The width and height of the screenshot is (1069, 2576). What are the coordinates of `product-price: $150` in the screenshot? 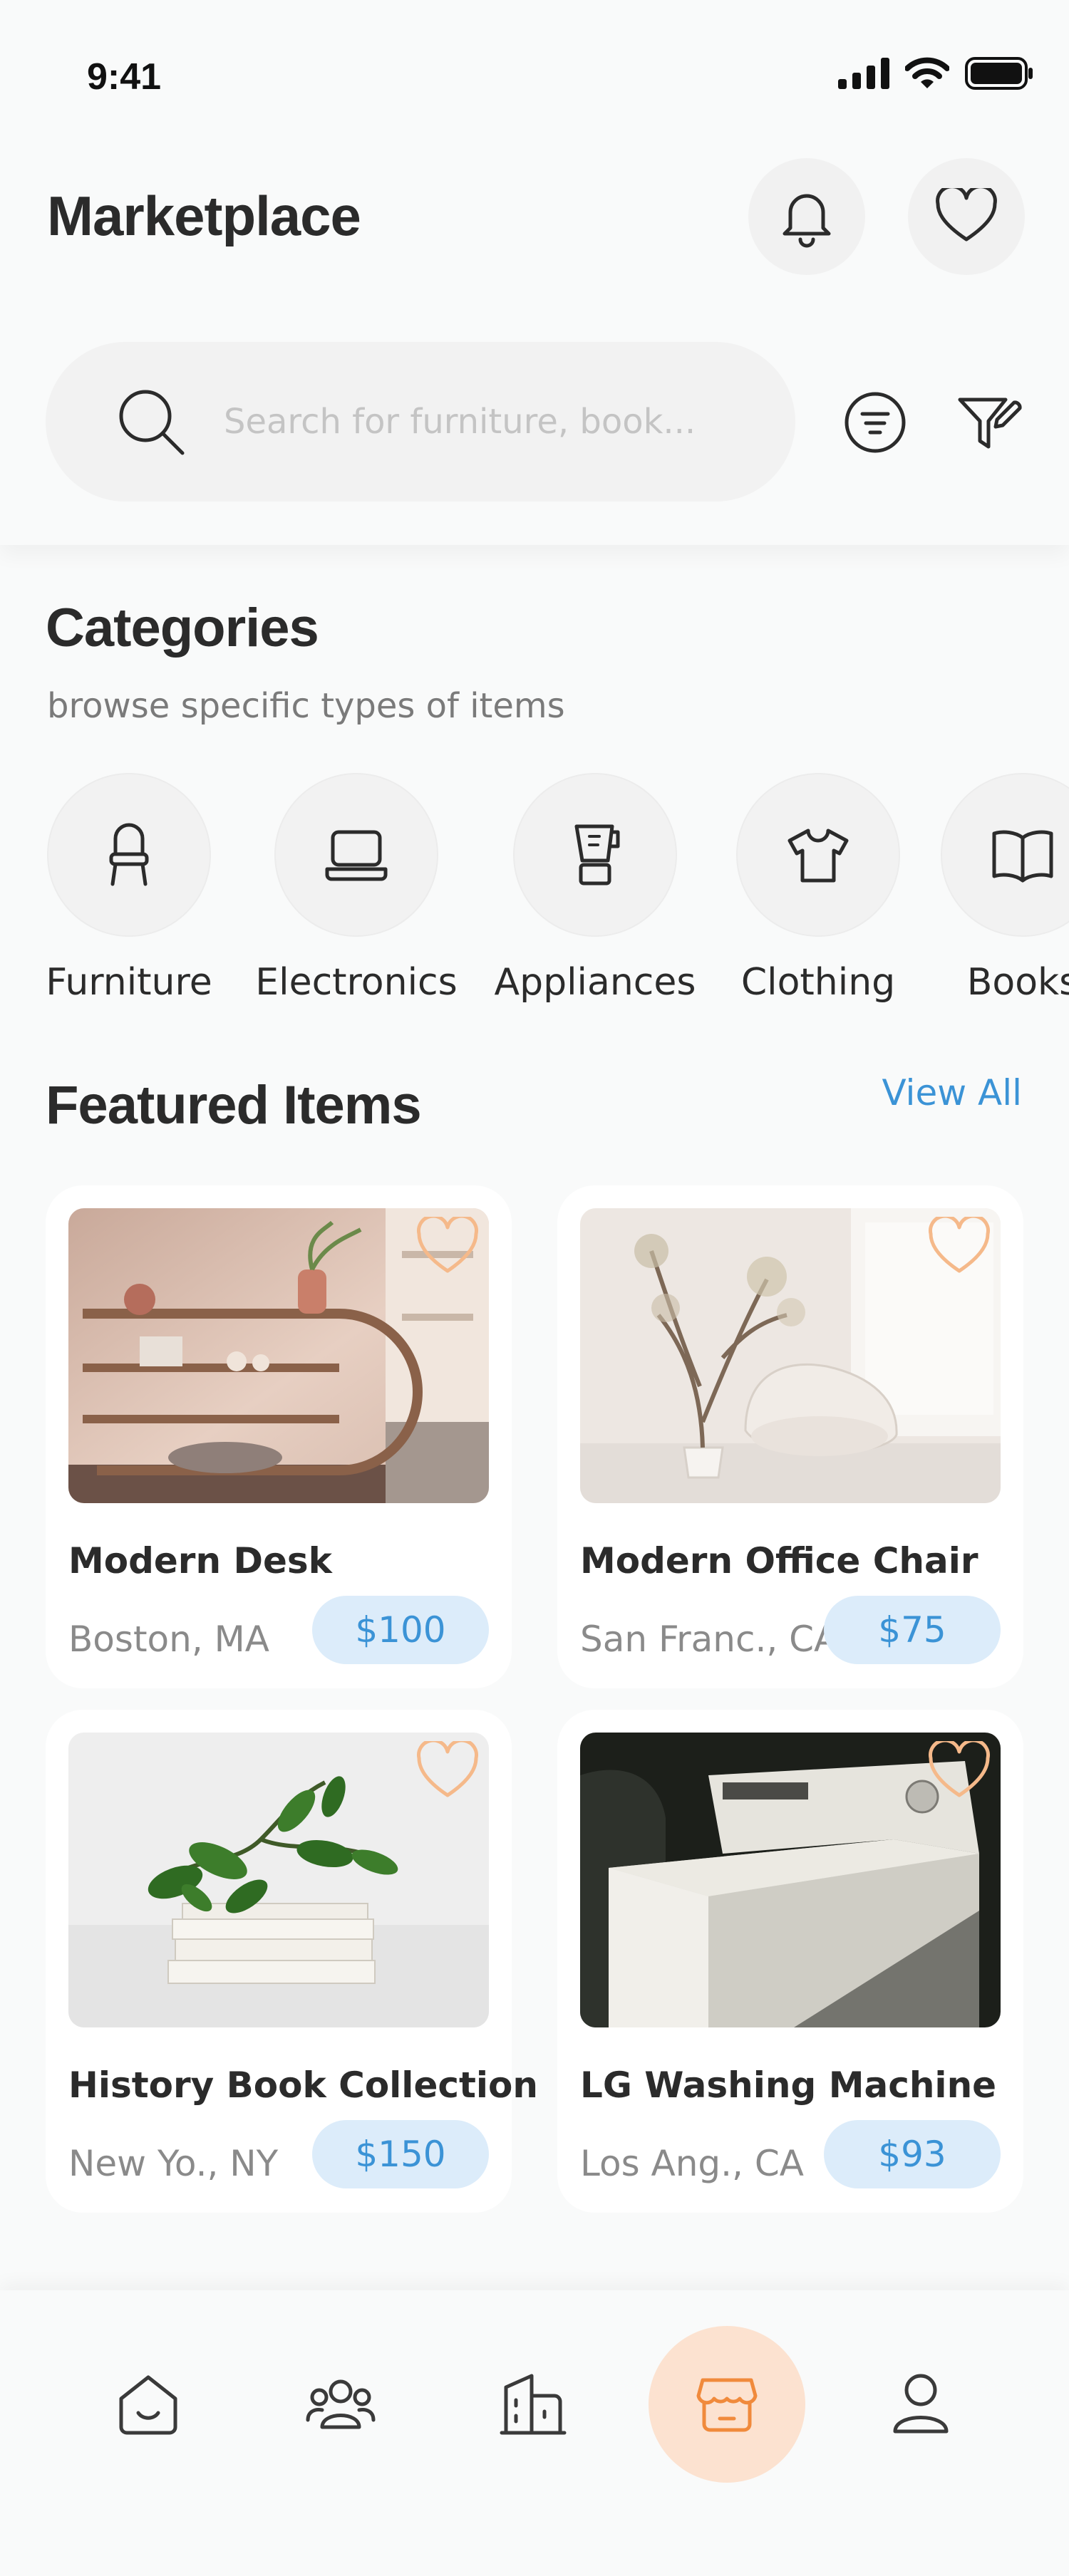 It's located at (401, 2154).